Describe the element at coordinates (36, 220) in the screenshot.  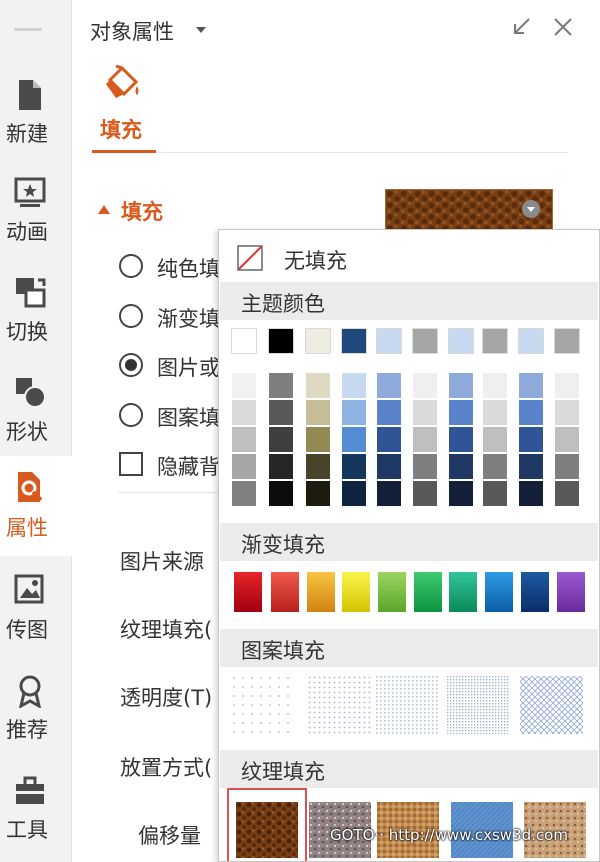
I see `sidebar-item-animation: 动画` at that location.